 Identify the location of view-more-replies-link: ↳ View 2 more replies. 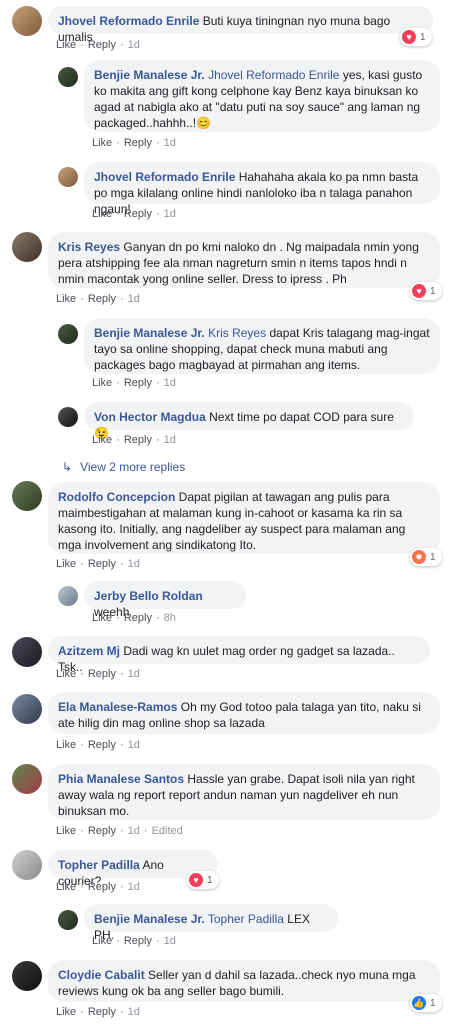
(123, 467).